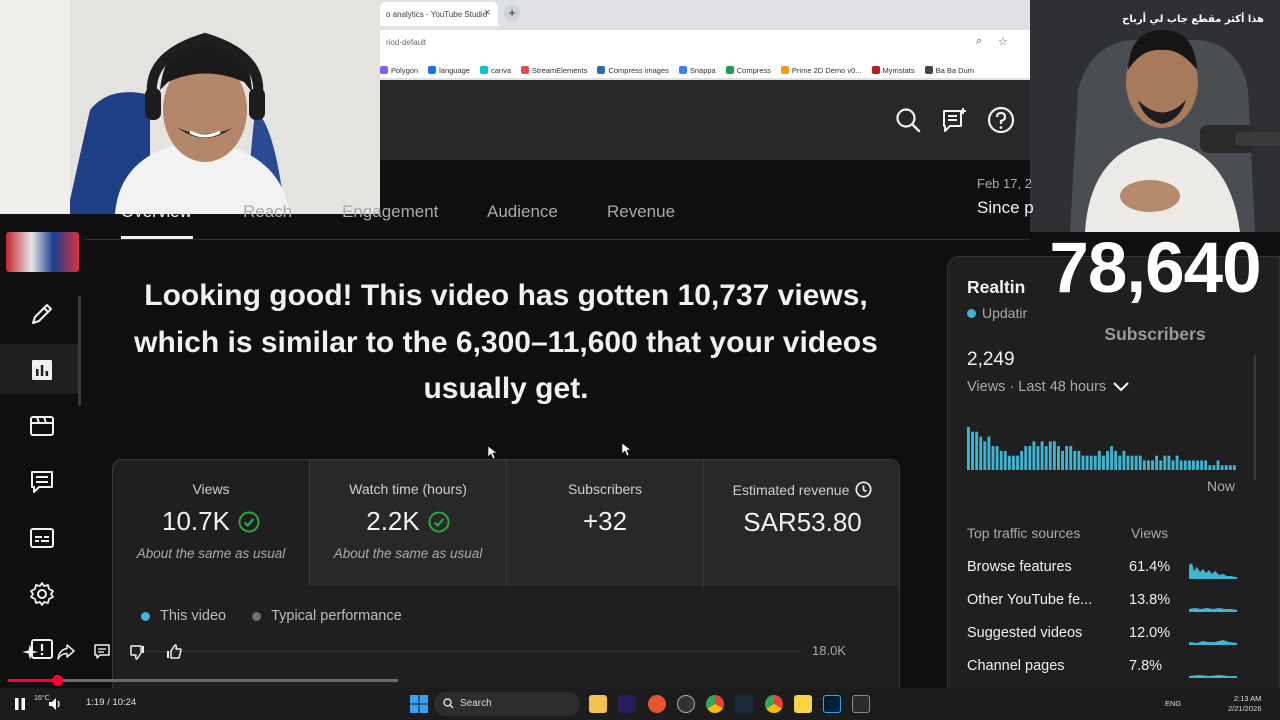 This screenshot has width=1280, height=720. What do you see at coordinates (419, 704) in the screenshot?
I see `windows-start-icon` at bounding box center [419, 704].